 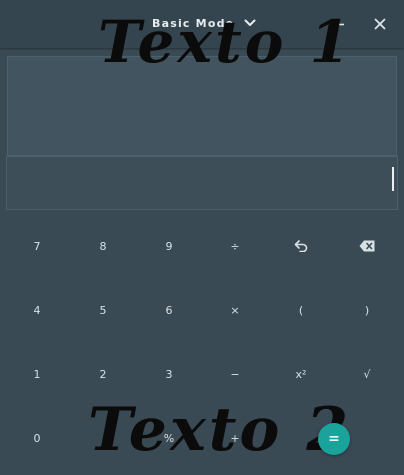 I want to click on key-divide: ÷, so click(x=235, y=246).